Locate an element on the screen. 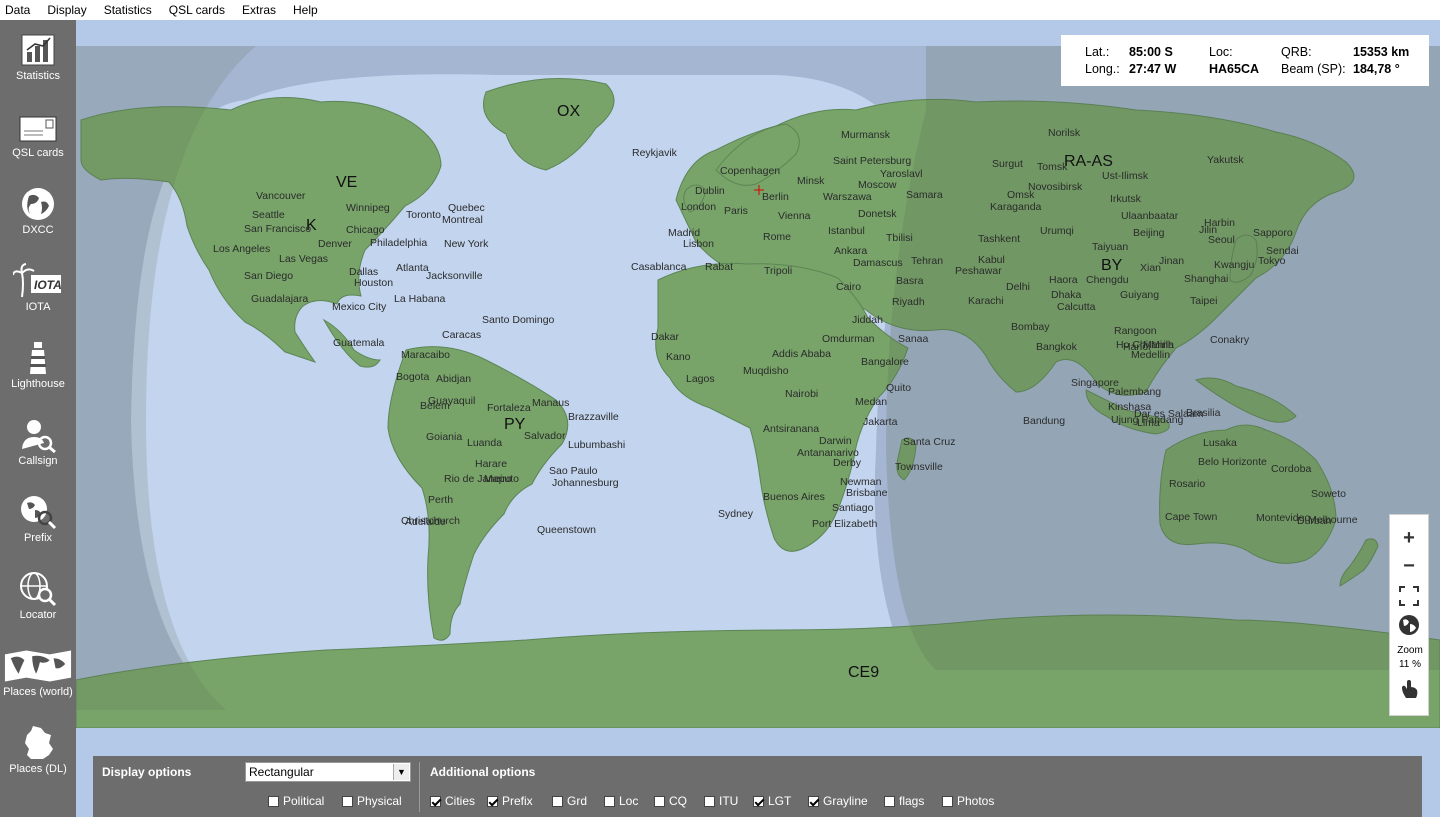 This screenshot has width=1440, height=817. city-label: Santo Domingo is located at coordinates (518, 320).